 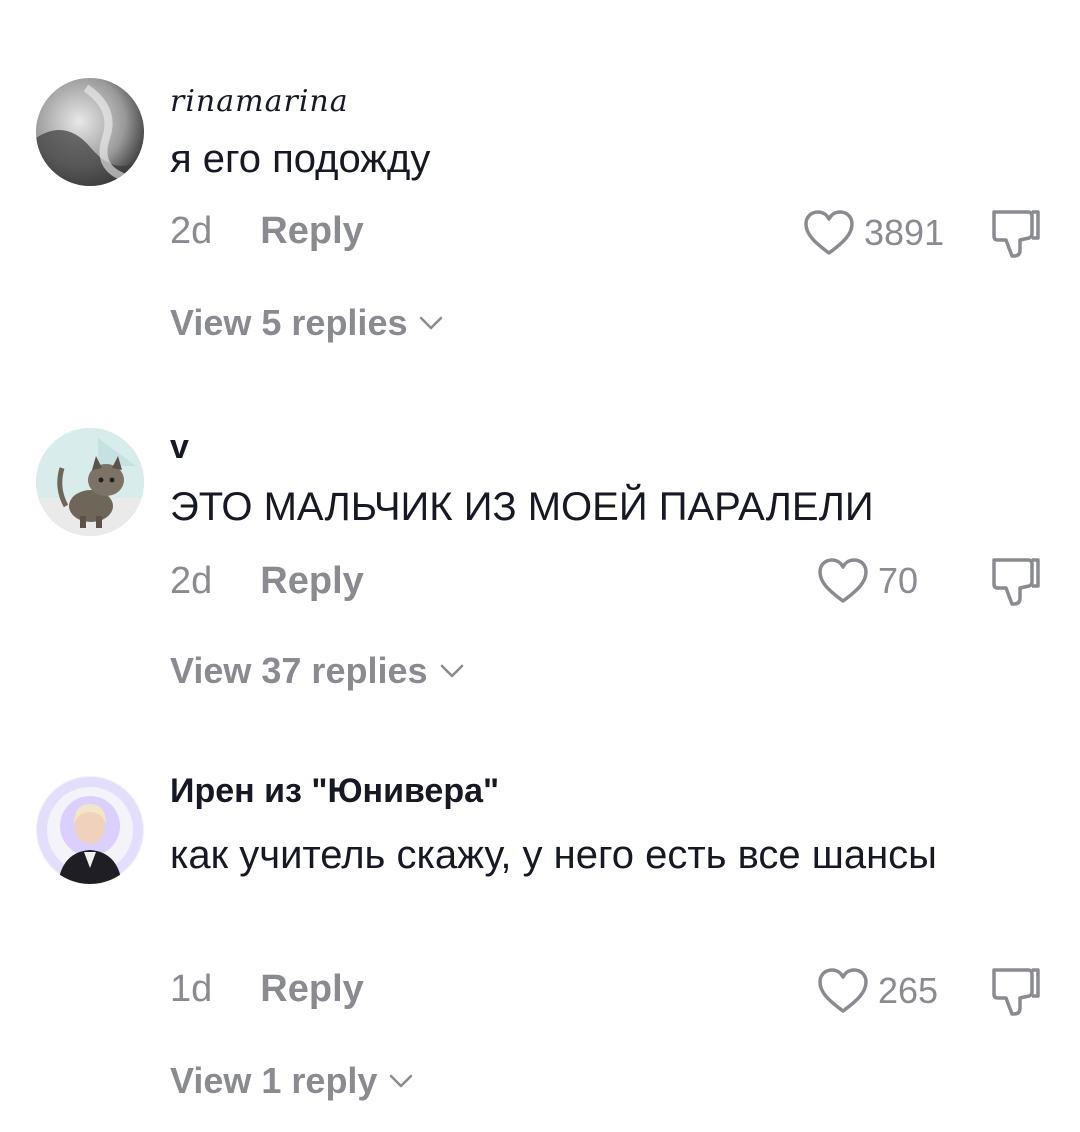 I want to click on avatar-image, so click(x=90, y=830).